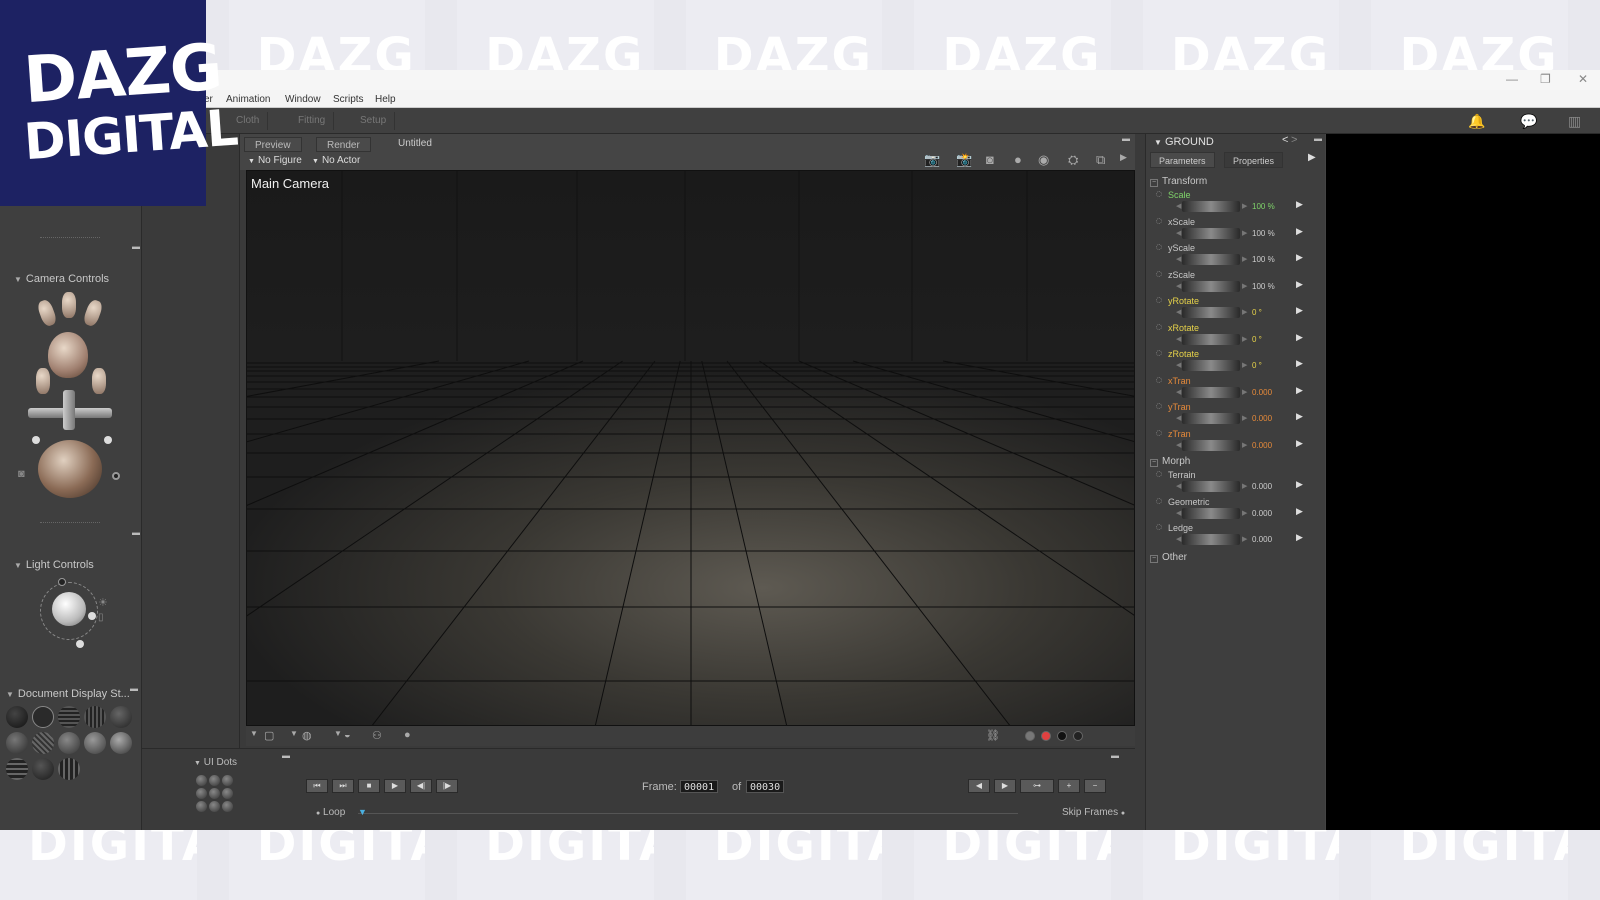  What do you see at coordinates (1257, 339) in the screenshot?
I see `param-value: 0 °` at bounding box center [1257, 339].